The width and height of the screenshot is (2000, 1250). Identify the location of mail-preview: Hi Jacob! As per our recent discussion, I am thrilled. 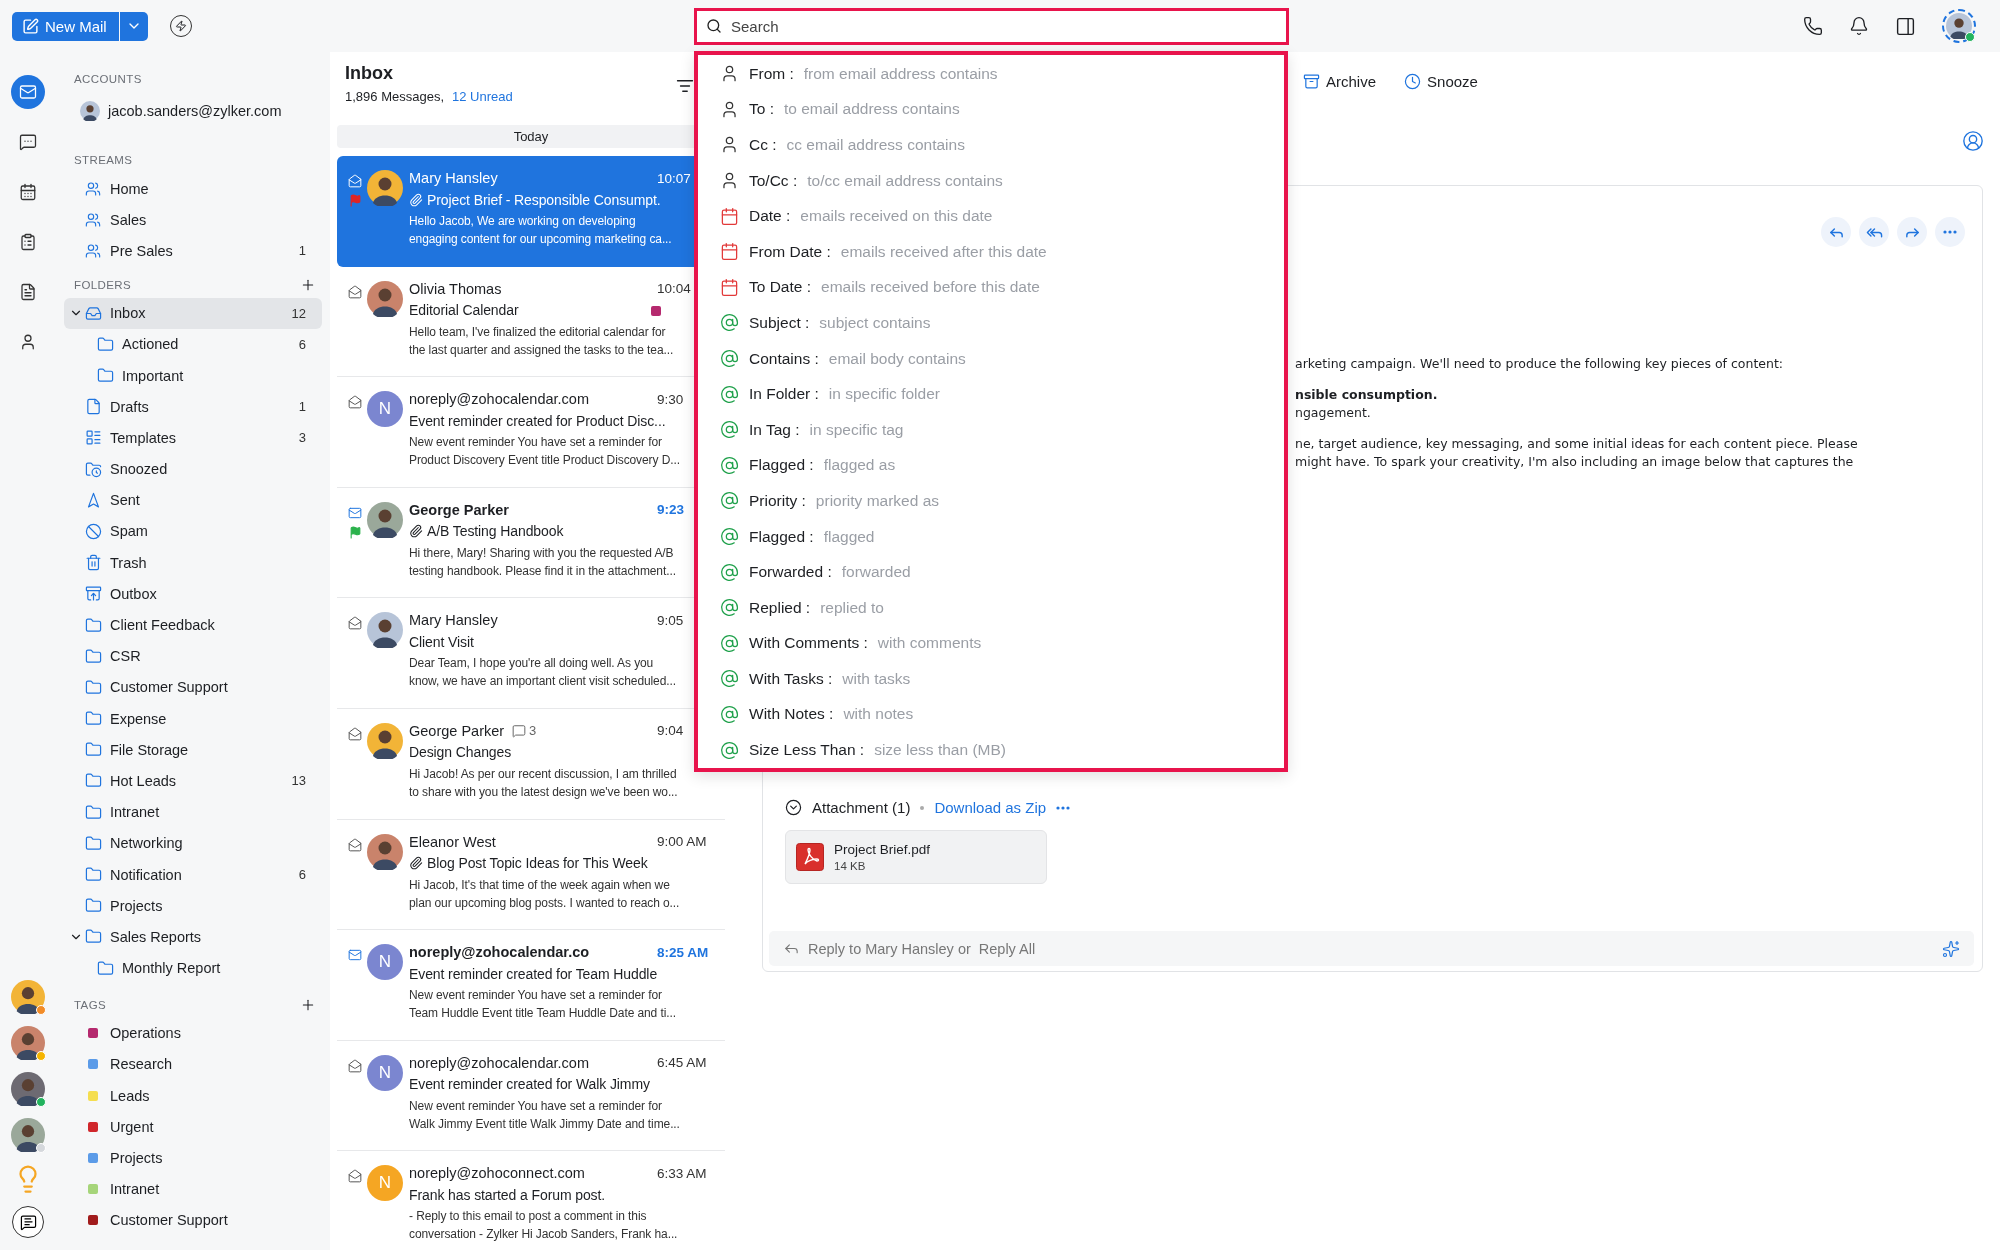
(543, 774).